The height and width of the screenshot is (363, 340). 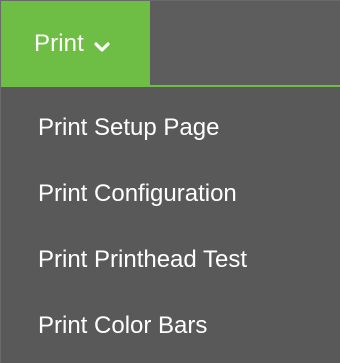 What do you see at coordinates (102, 46) in the screenshot?
I see `chevron-down-icon` at bounding box center [102, 46].